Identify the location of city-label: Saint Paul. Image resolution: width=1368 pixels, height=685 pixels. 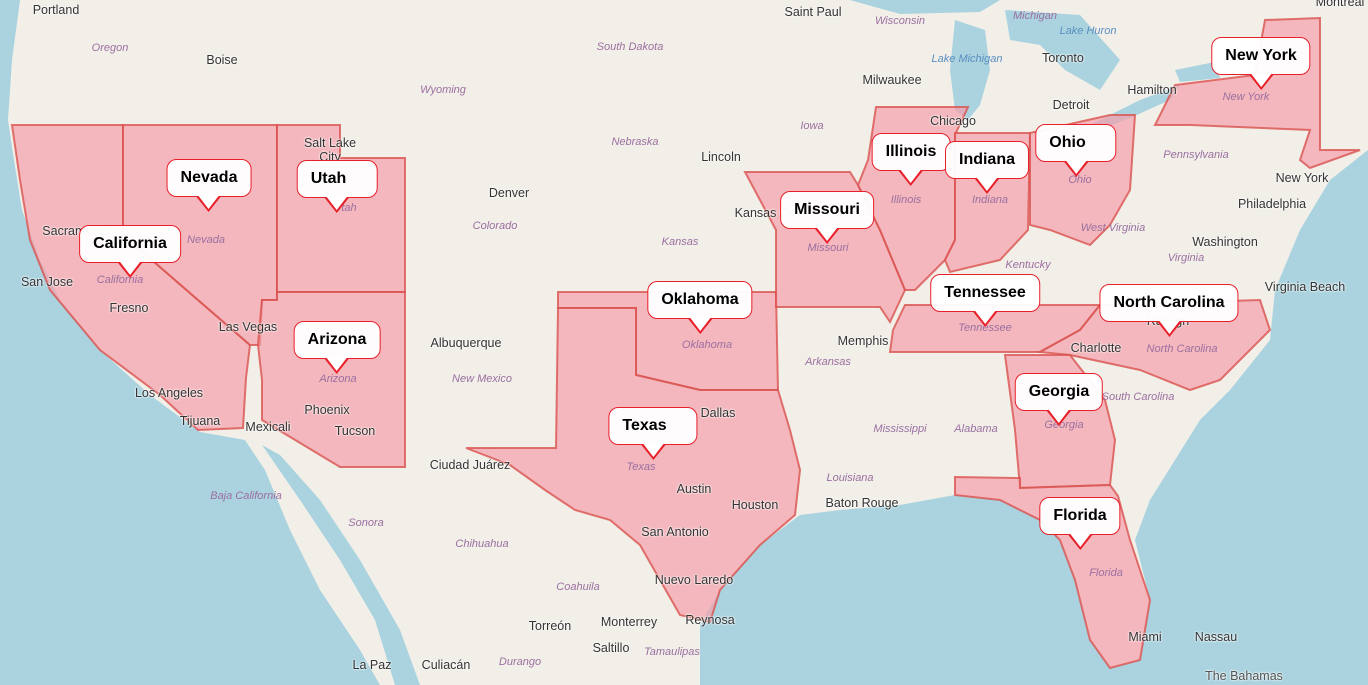
(813, 12).